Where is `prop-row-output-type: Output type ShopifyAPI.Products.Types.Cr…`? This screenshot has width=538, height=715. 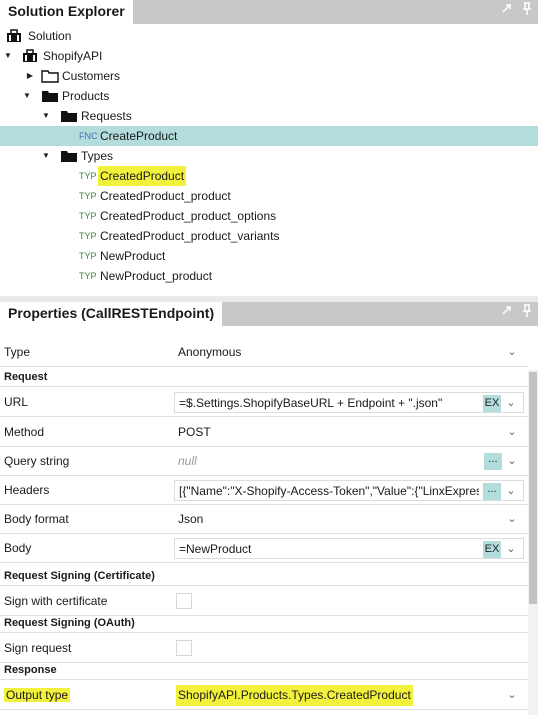
prop-row-output-type: Output type ShopifyAPI.Products.Types.Cr… is located at coordinates (264, 695).